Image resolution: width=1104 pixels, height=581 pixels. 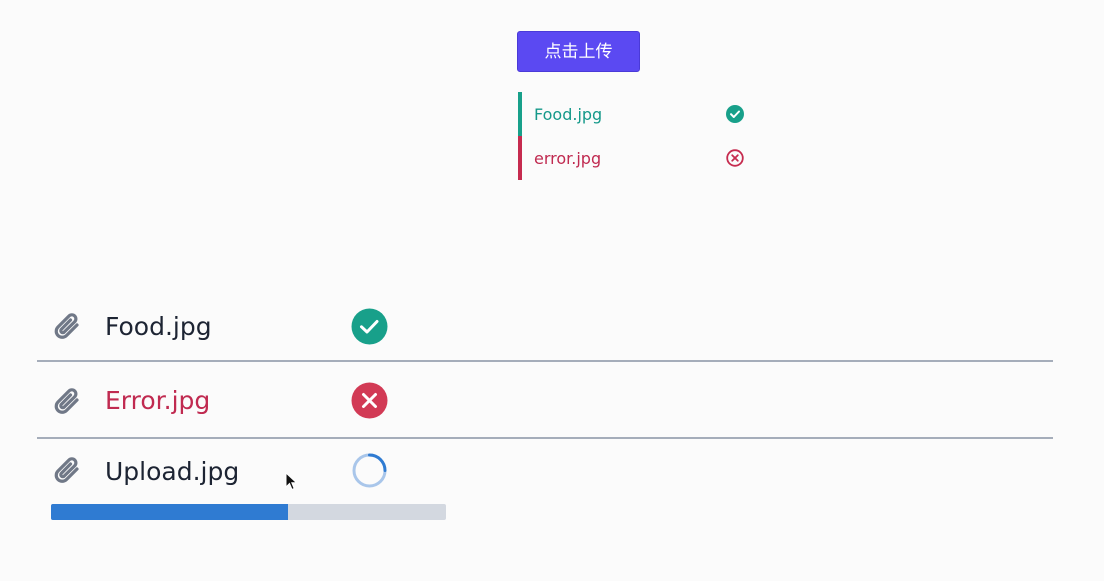 I want to click on file-name: Upload.jpg, so click(x=172, y=471).